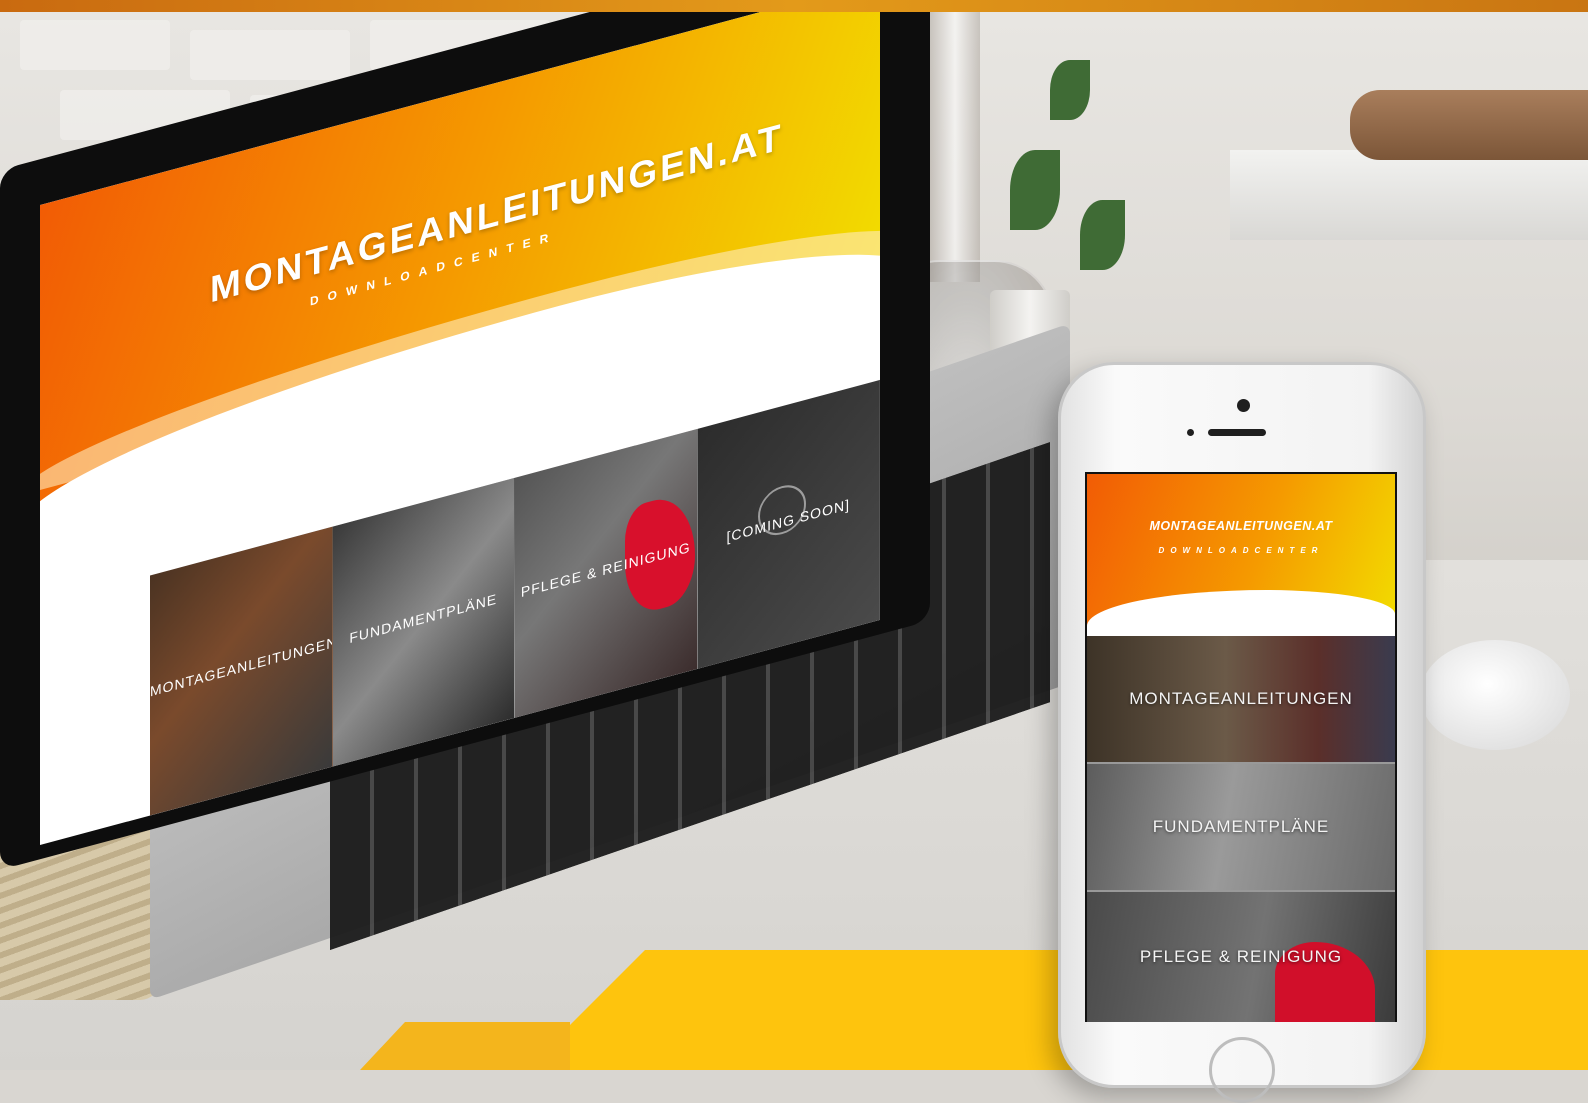  I want to click on tile-fundamentplaene: FUNDAMENTPLÄNE, so click(423, 622).